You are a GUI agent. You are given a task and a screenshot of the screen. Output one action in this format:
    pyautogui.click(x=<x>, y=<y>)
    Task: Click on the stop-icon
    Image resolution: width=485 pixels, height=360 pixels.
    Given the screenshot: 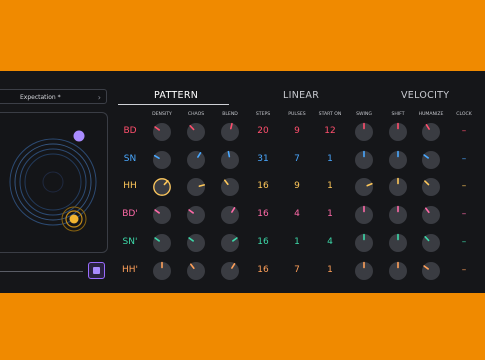 What is the action you would take?
    pyautogui.click(x=96, y=270)
    